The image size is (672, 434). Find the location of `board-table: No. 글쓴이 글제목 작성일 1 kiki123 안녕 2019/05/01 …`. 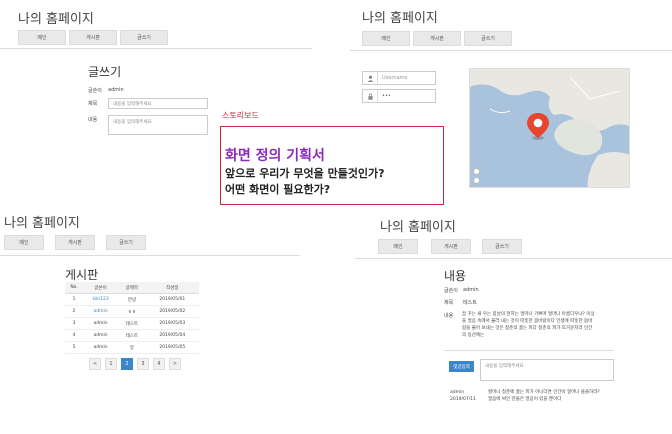

board-table: No. 글쓴이 글제목 작성일 1 kiki123 안녕 2019/05/01 … is located at coordinates (132, 318).